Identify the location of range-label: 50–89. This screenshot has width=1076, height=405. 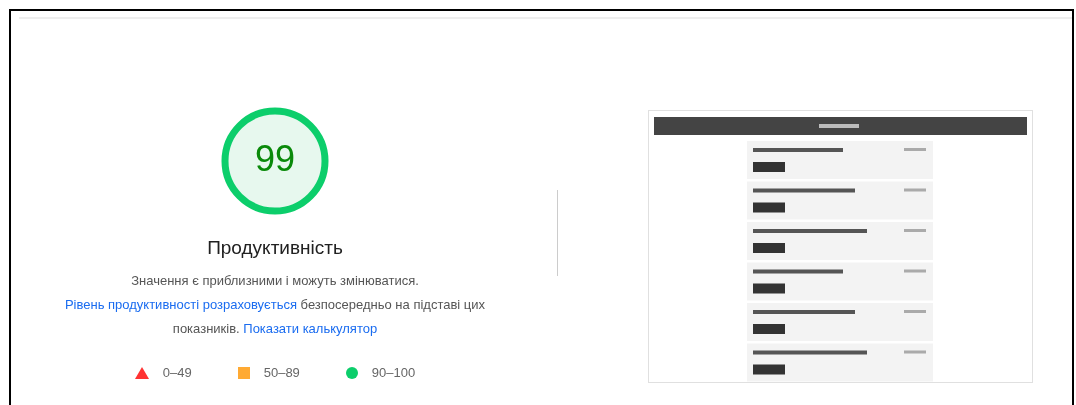
(281, 372).